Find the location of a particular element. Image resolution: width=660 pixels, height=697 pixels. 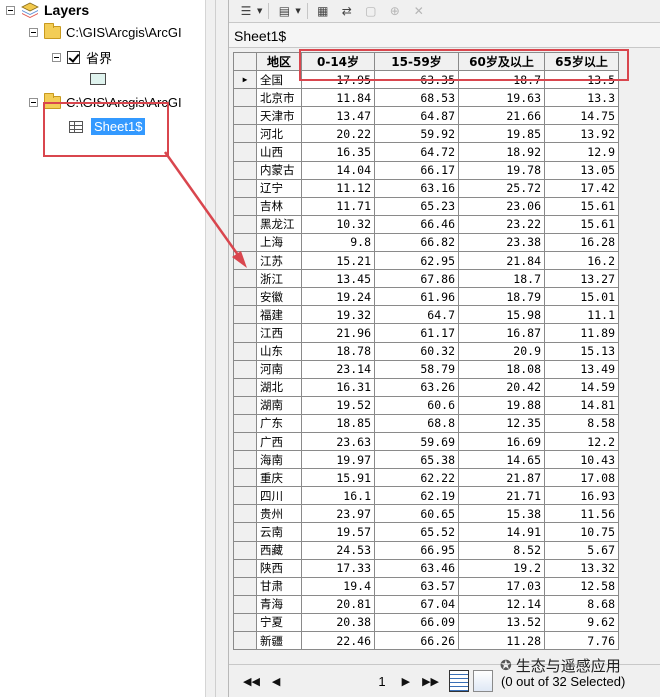

value-cell: 64.7 is located at coordinates (416, 315).